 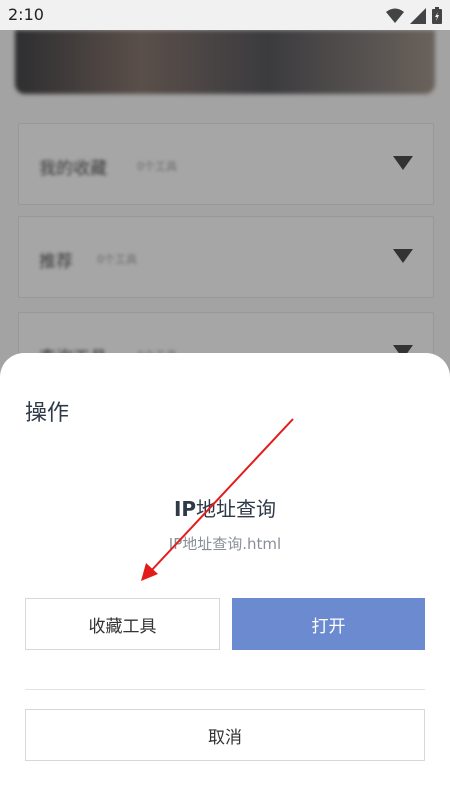 I want to click on status-icons, so click(x=414, y=15).